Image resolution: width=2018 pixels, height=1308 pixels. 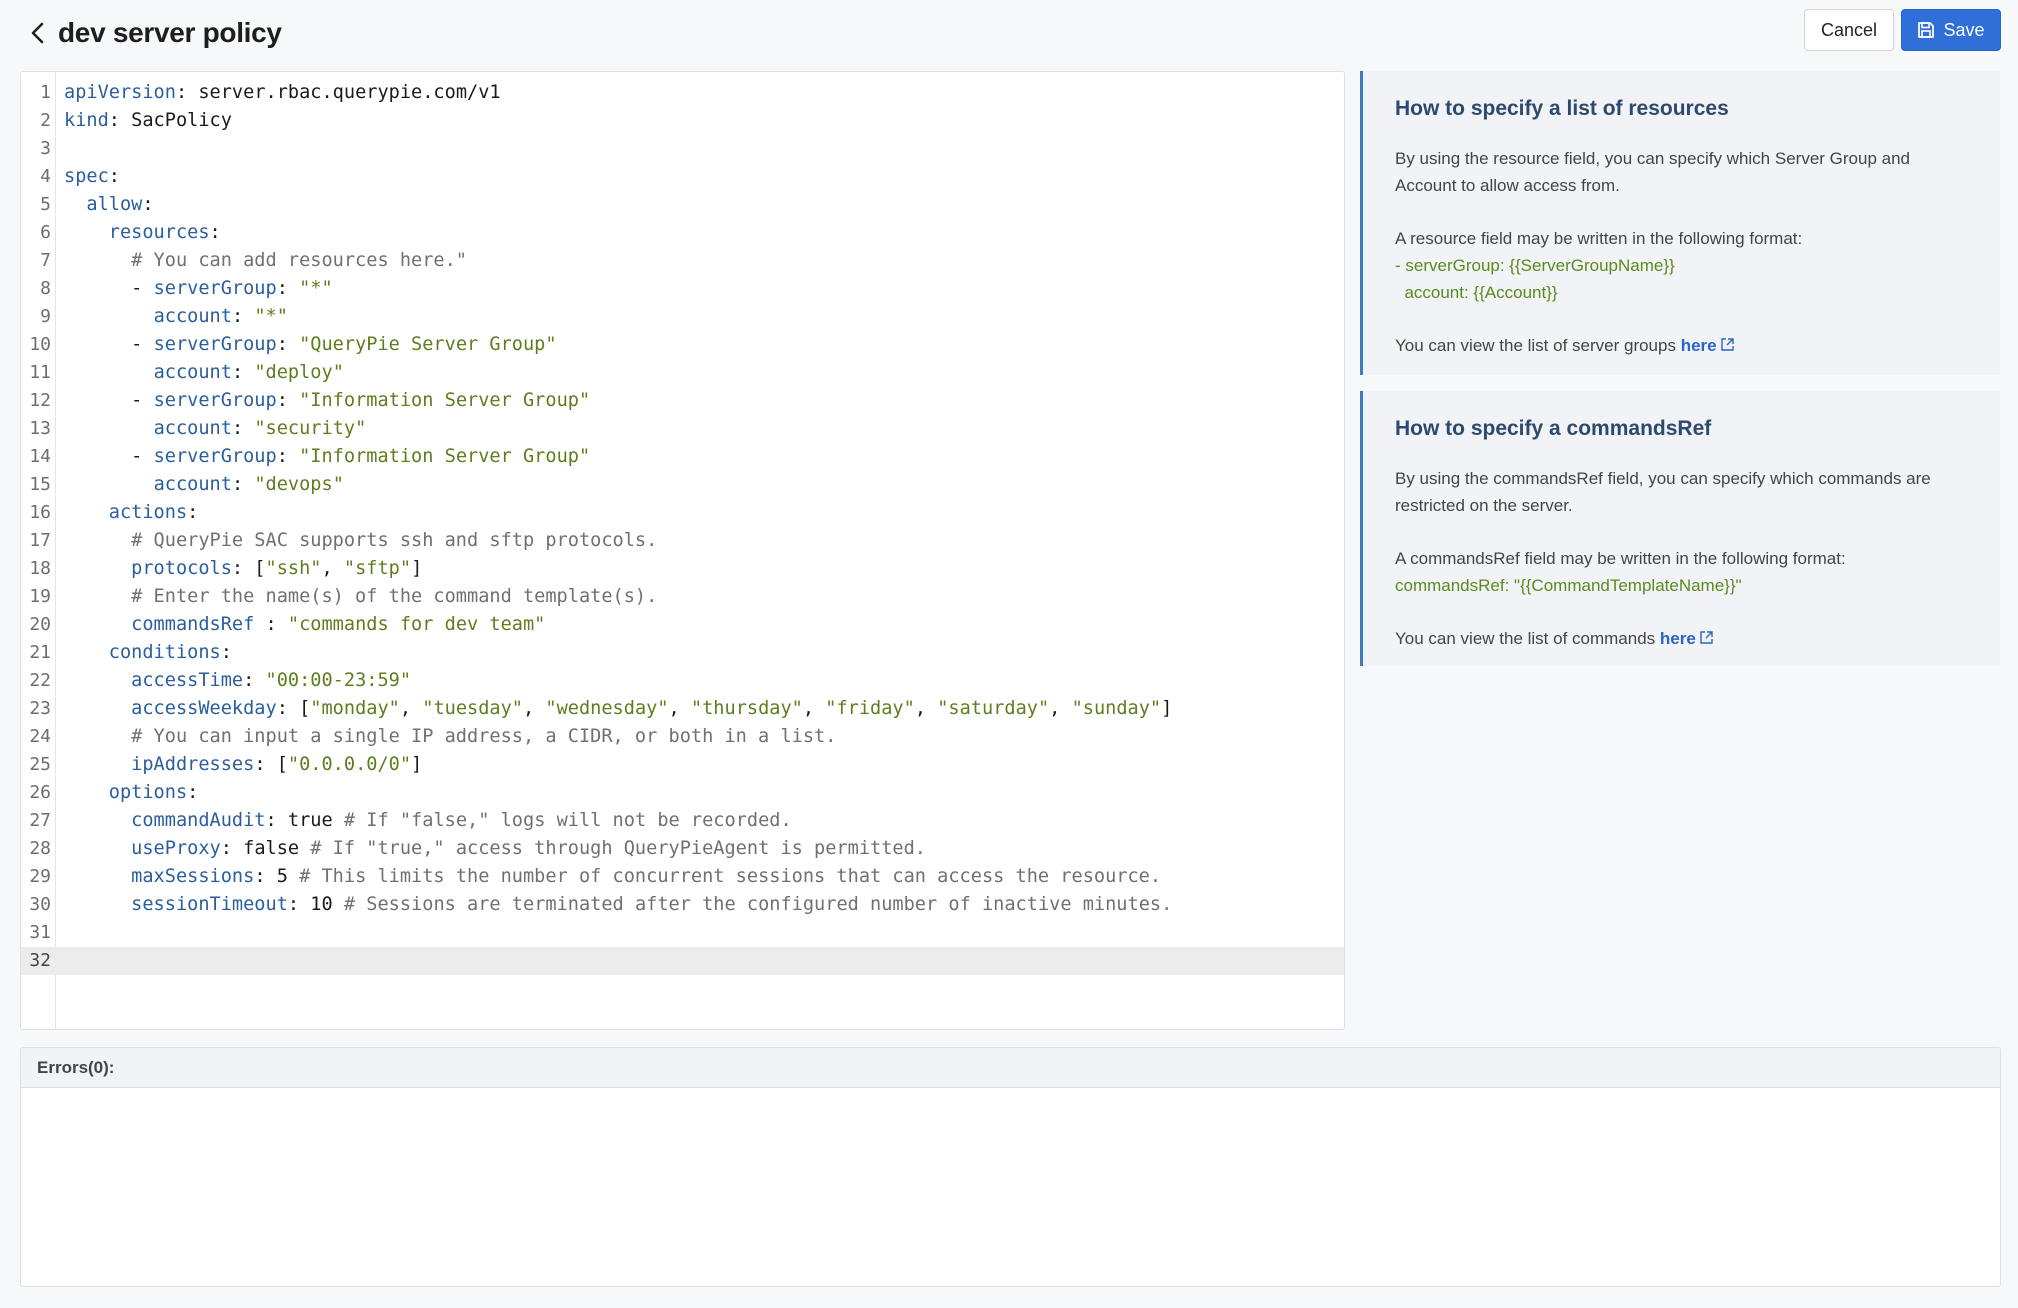 I want to click on line-number: 11, so click(x=40, y=372).